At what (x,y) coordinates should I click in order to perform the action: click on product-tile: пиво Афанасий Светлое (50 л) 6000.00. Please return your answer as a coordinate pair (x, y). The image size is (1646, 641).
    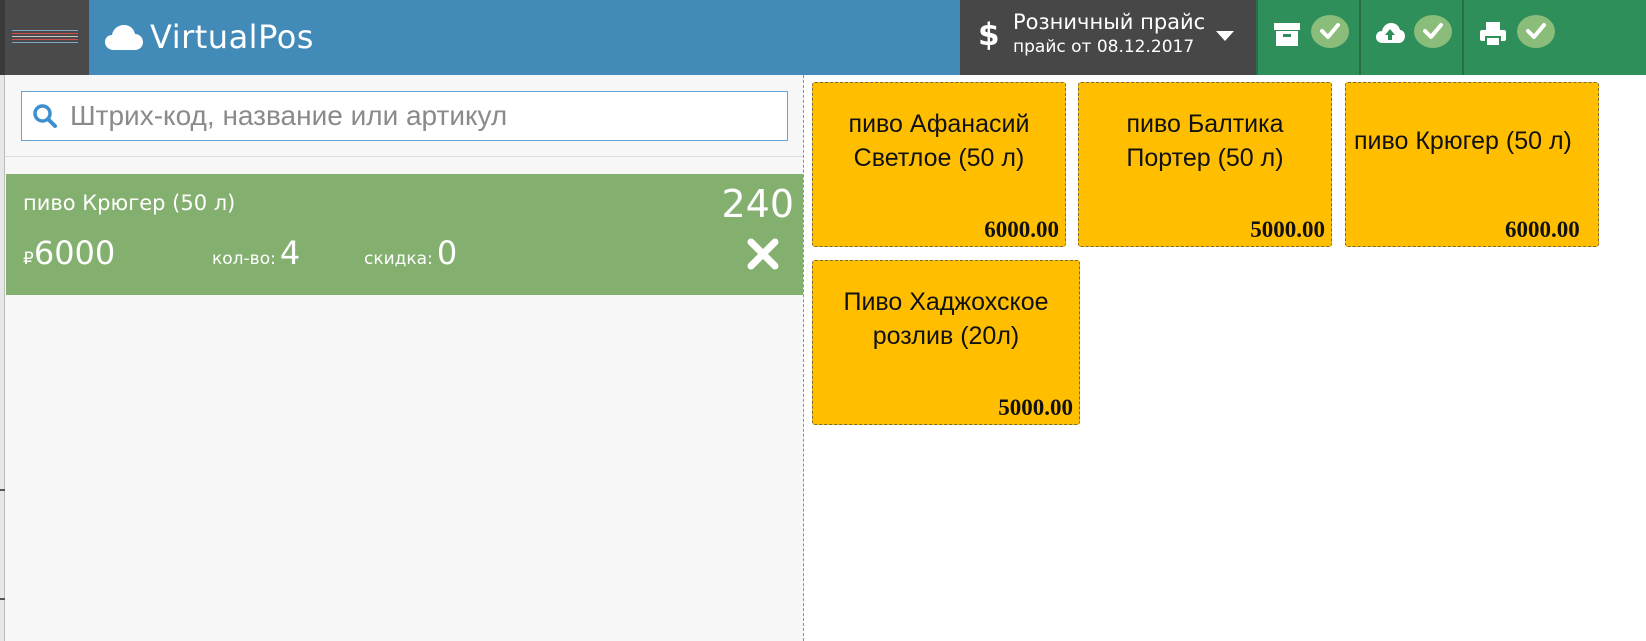
    Looking at the image, I should click on (939, 164).